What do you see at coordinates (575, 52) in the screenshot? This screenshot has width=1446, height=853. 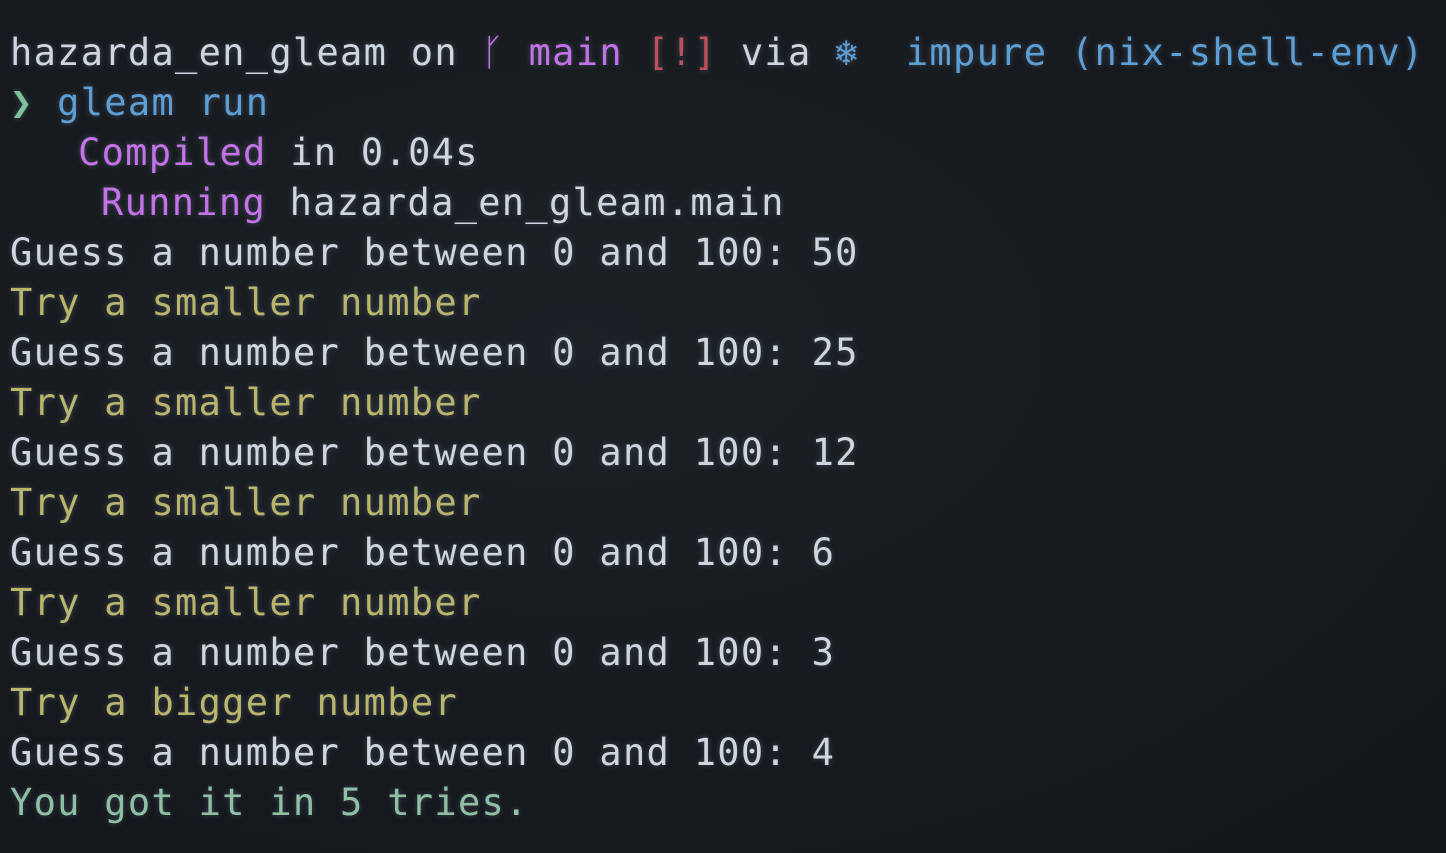 I see `git-branch-name: main` at bounding box center [575, 52].